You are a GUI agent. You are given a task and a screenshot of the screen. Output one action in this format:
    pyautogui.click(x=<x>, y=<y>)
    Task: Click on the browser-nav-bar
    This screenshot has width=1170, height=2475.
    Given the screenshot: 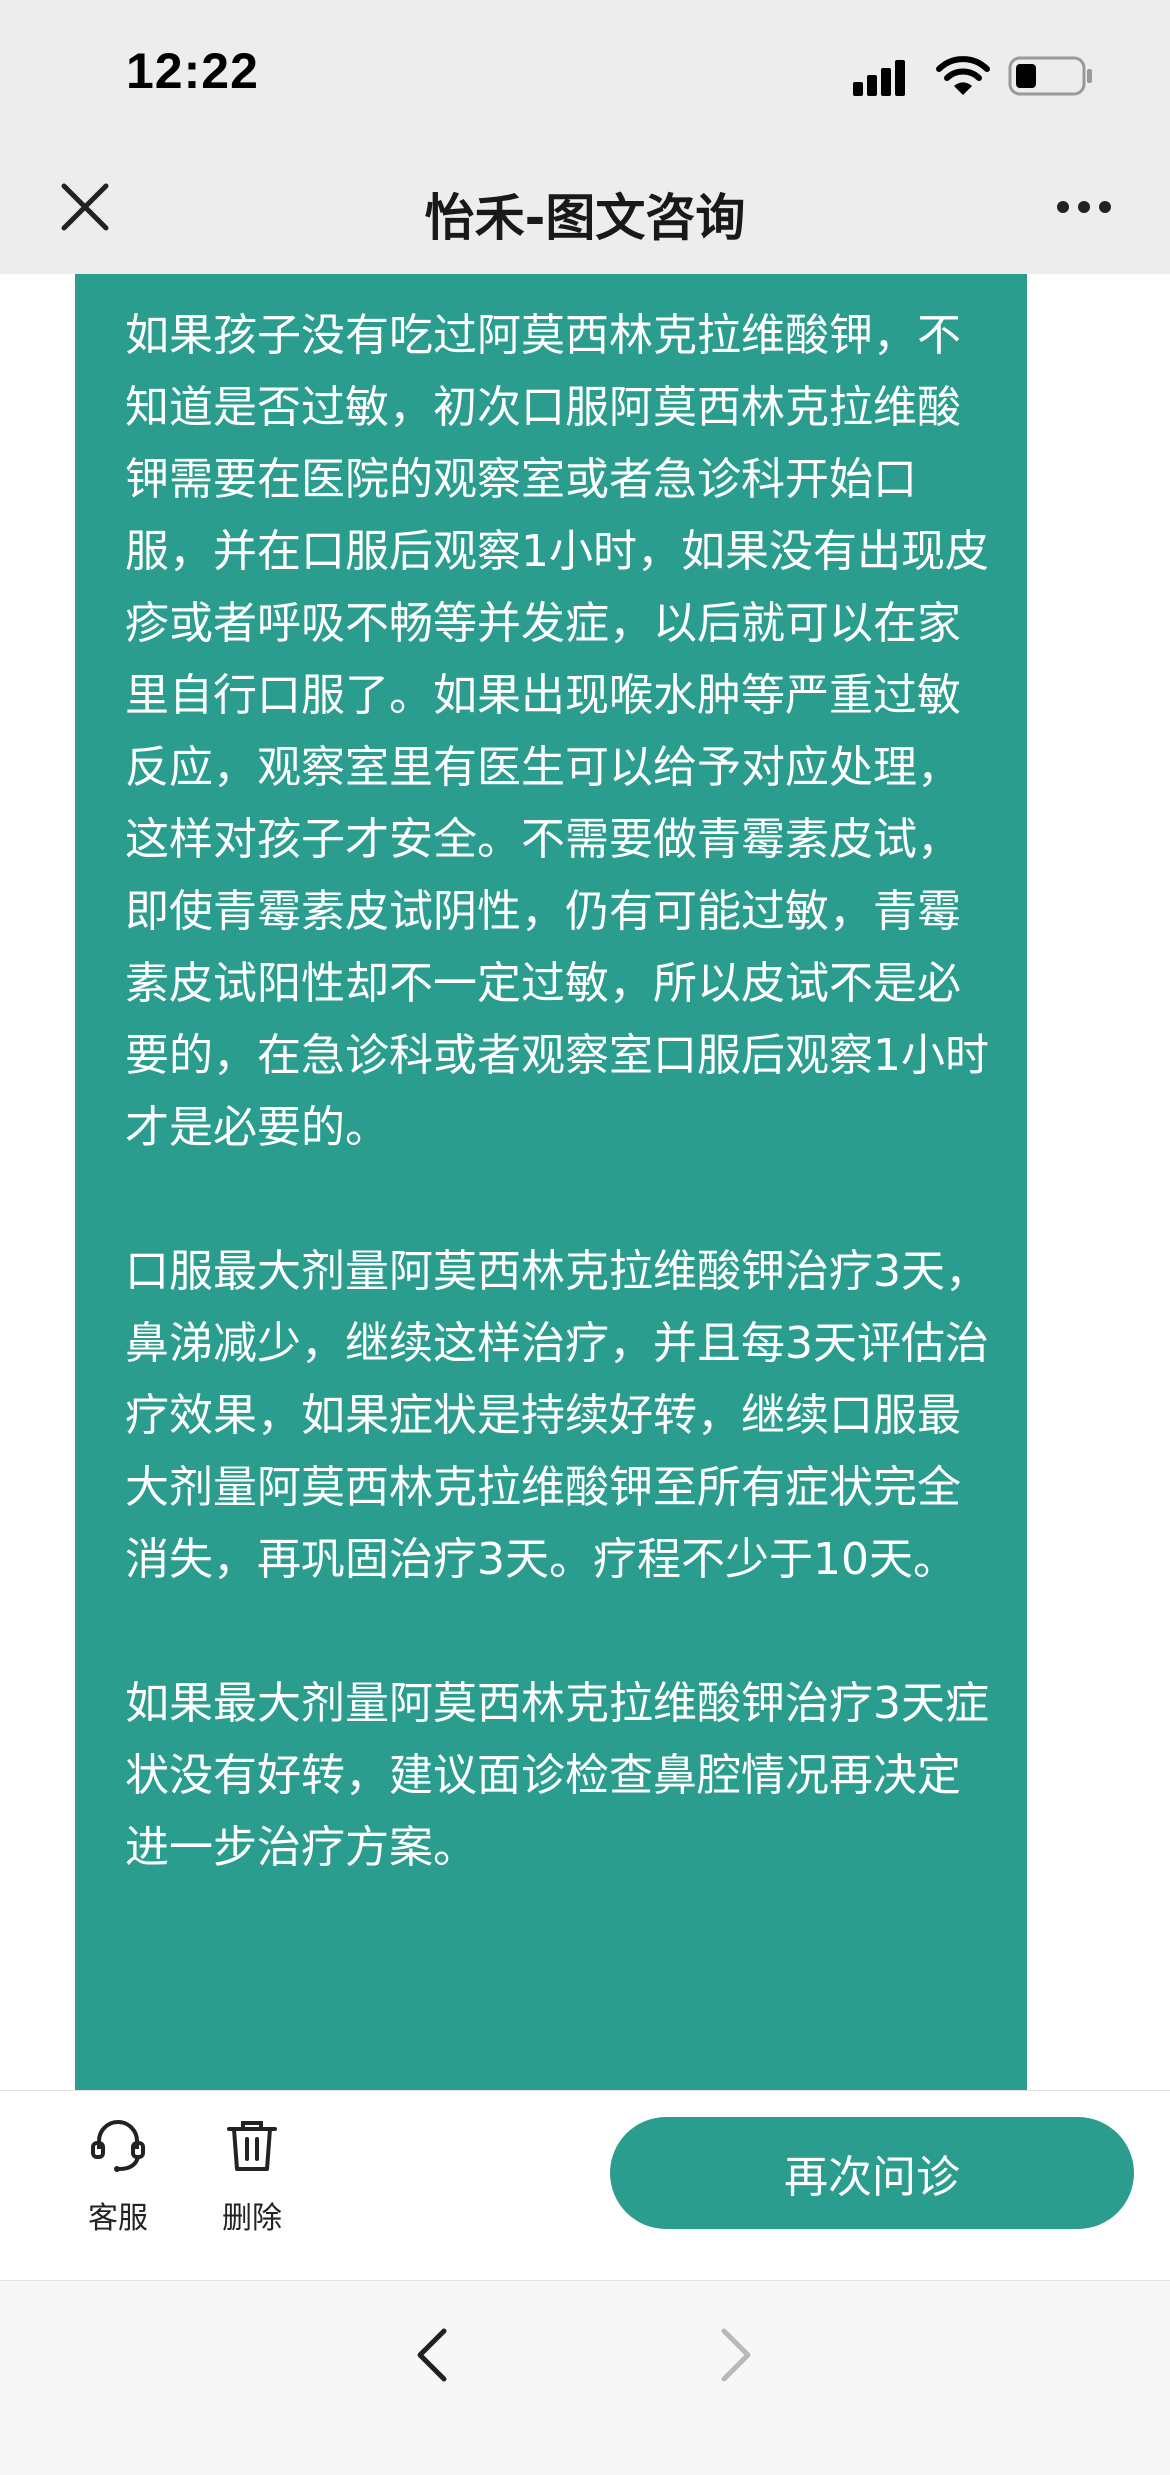 What is the action you would take?
    pyautogui.click(x=585, y=2377)
    